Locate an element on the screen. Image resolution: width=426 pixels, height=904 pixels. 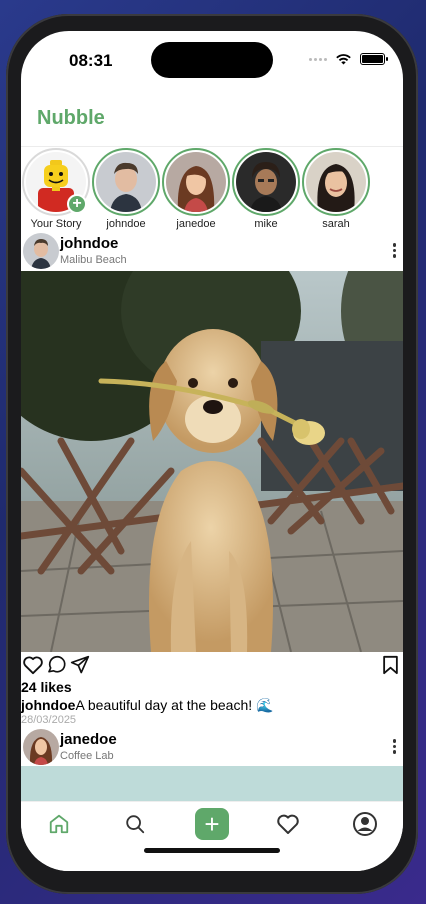
tab-search is located at coordinates (135, 824).